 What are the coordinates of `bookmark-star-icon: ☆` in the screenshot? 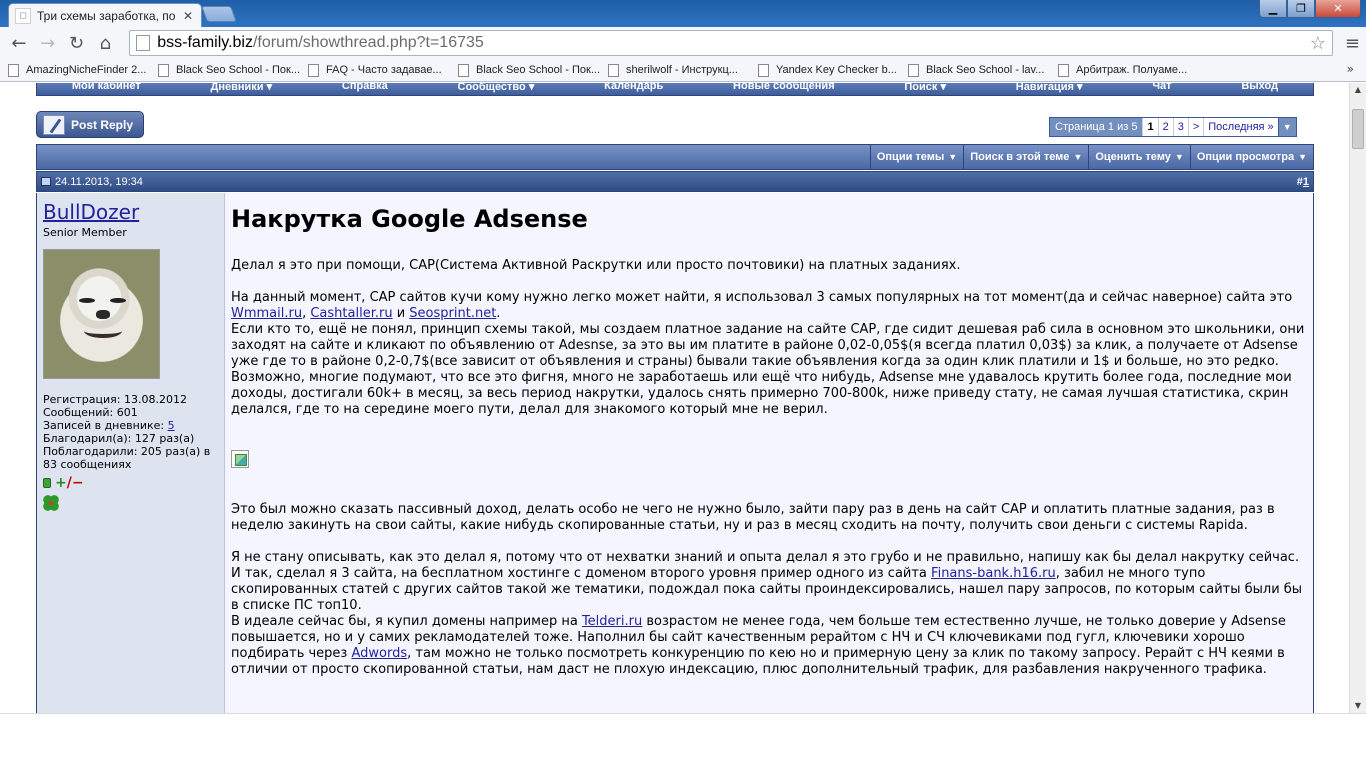 It's located at (1318, 43).